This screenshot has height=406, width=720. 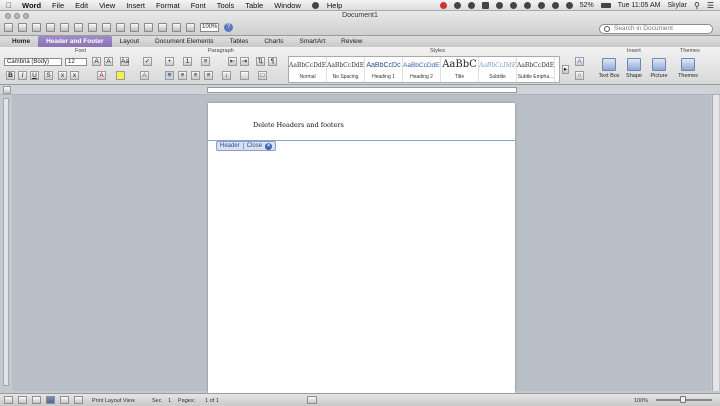 What do you see at coordinates (457, 5) in the screenshot?
I see `gear-icon` at bounding box center [457, 5].